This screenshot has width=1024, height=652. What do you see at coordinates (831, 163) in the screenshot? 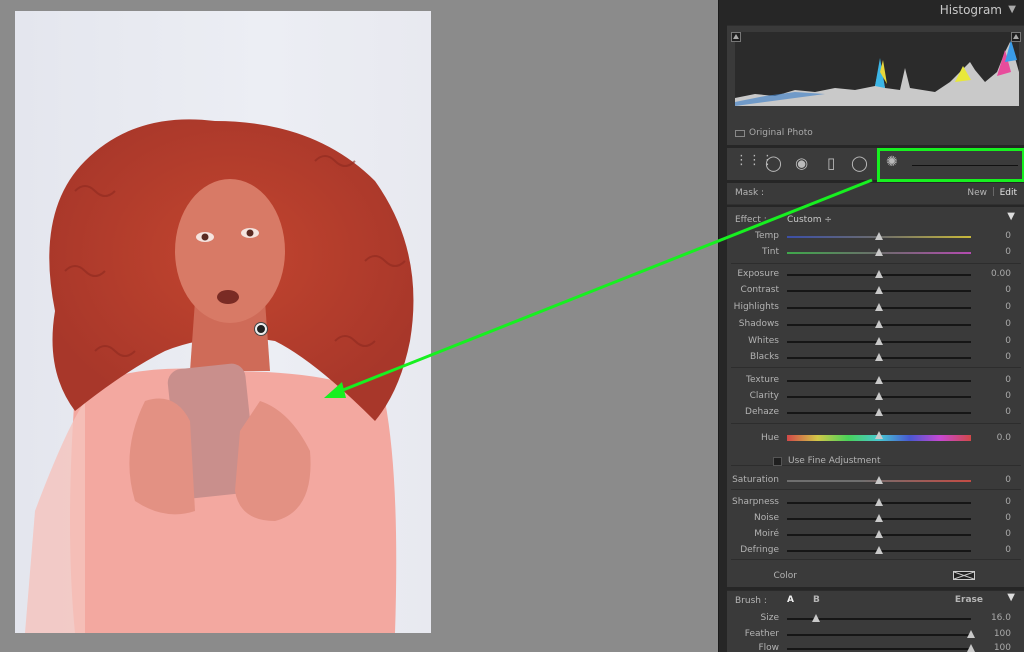
I see `graduated-filter-icon: ▯` at bounding box center [831, 163].